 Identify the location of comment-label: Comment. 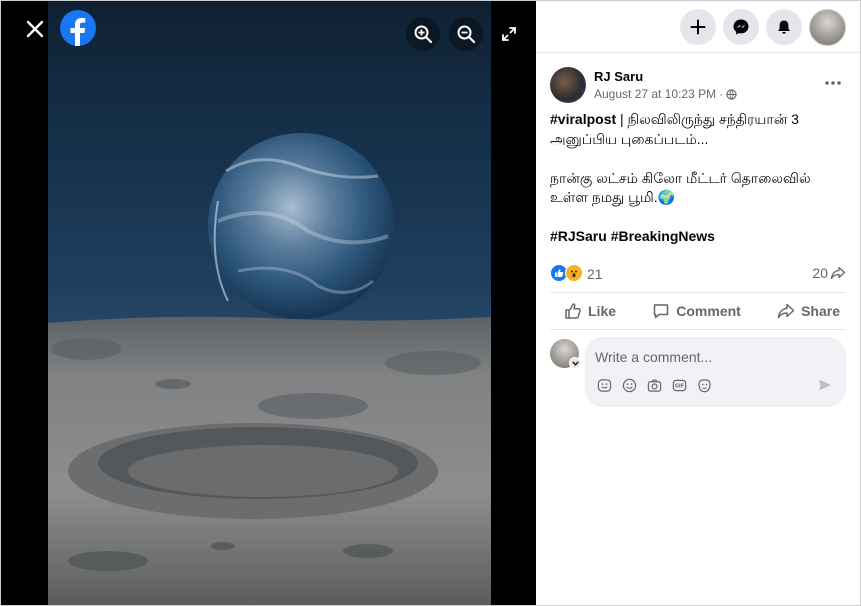
(708, 311).